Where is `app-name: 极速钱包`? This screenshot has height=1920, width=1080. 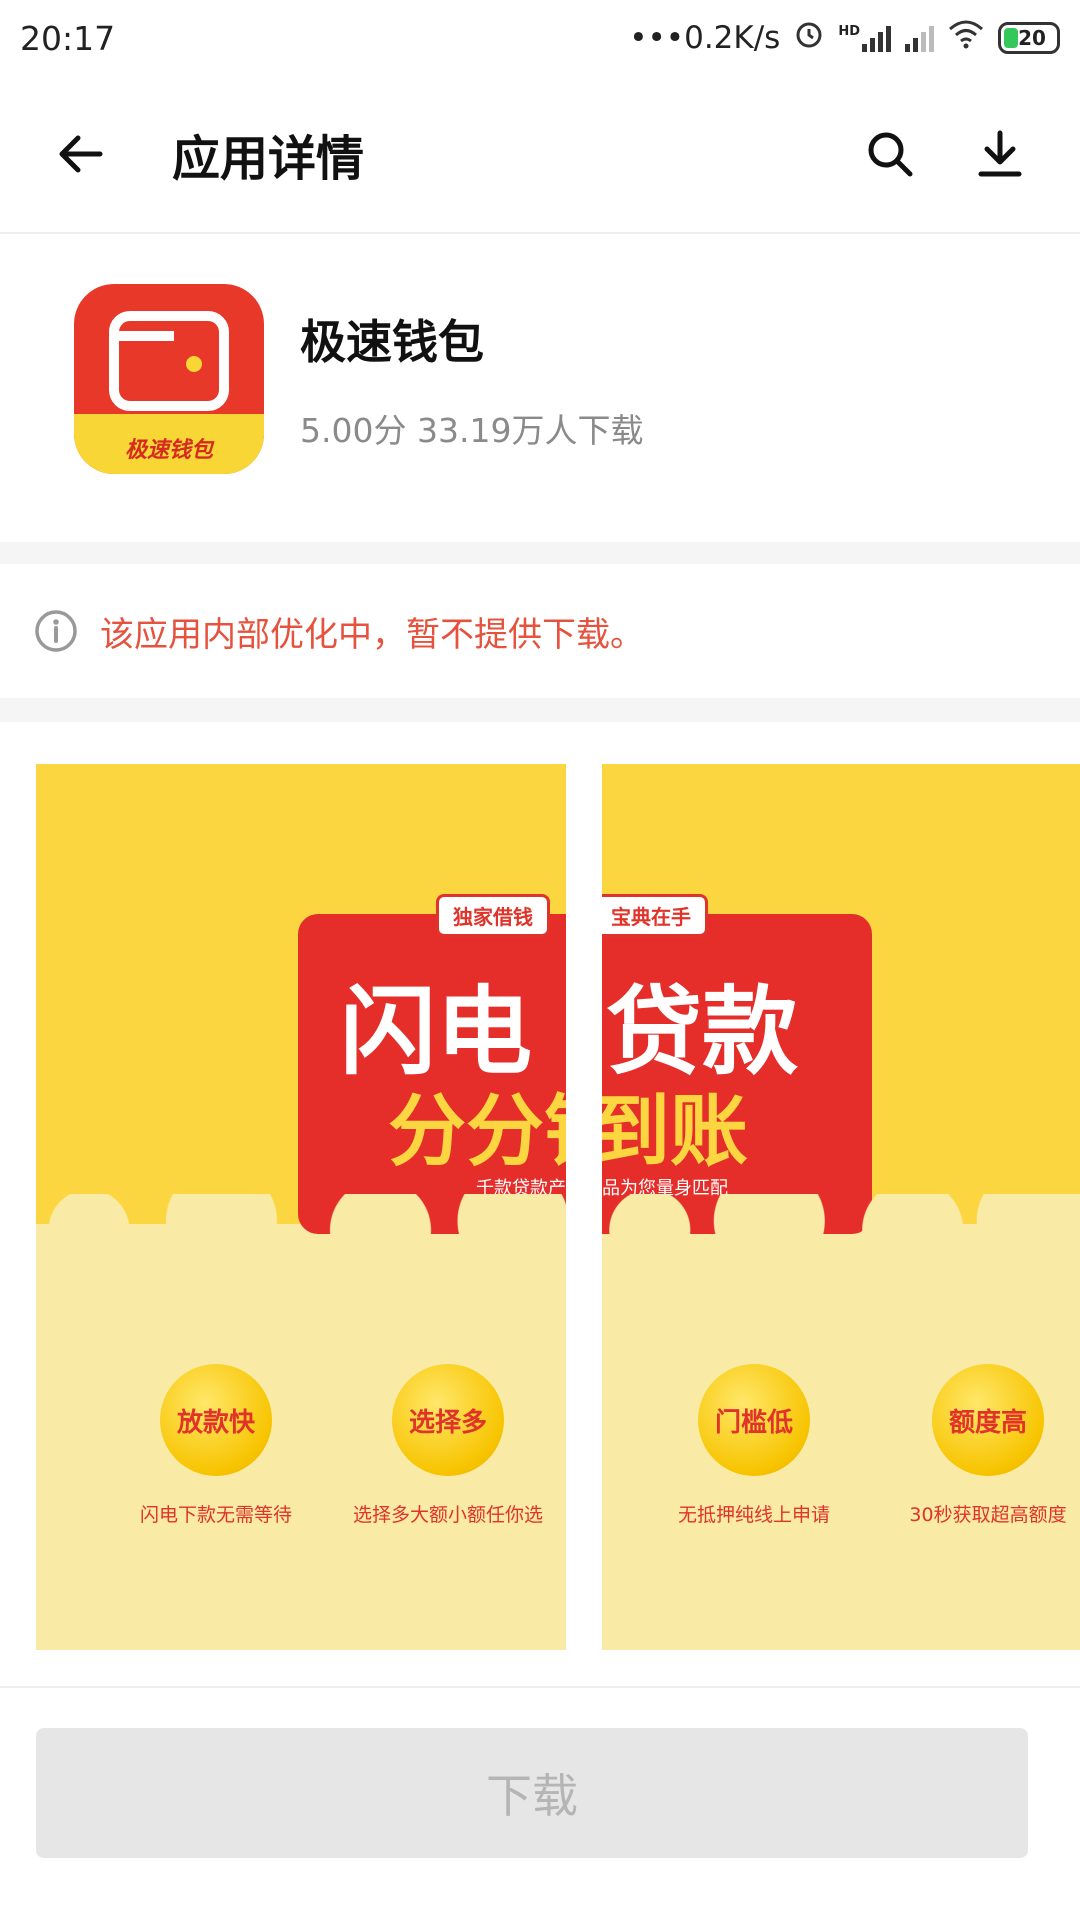
app-name: 极速钱包 is located at coordinates (392, 342).